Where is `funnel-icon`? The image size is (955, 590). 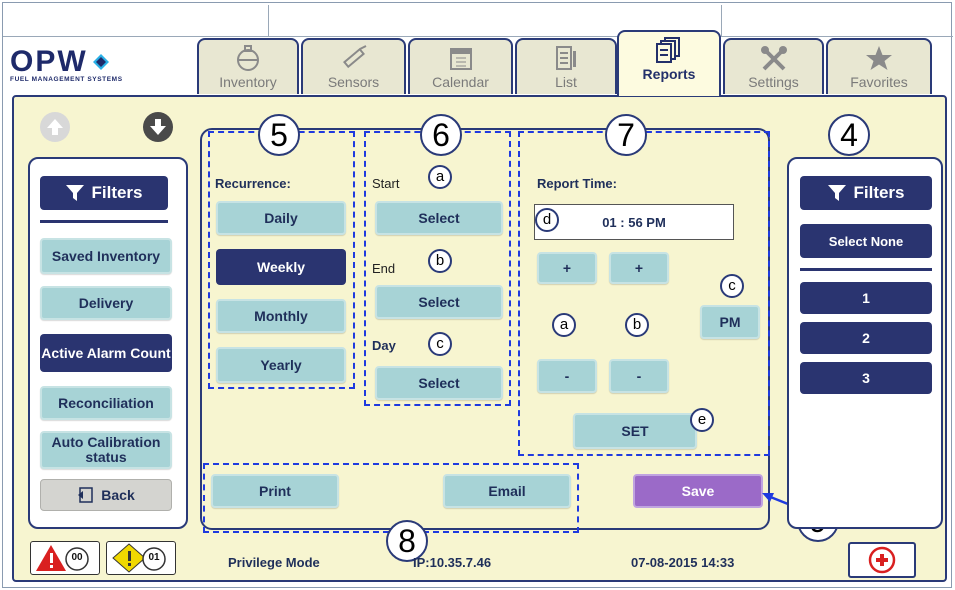 funnel-icon is located at coordinates (837, 193).